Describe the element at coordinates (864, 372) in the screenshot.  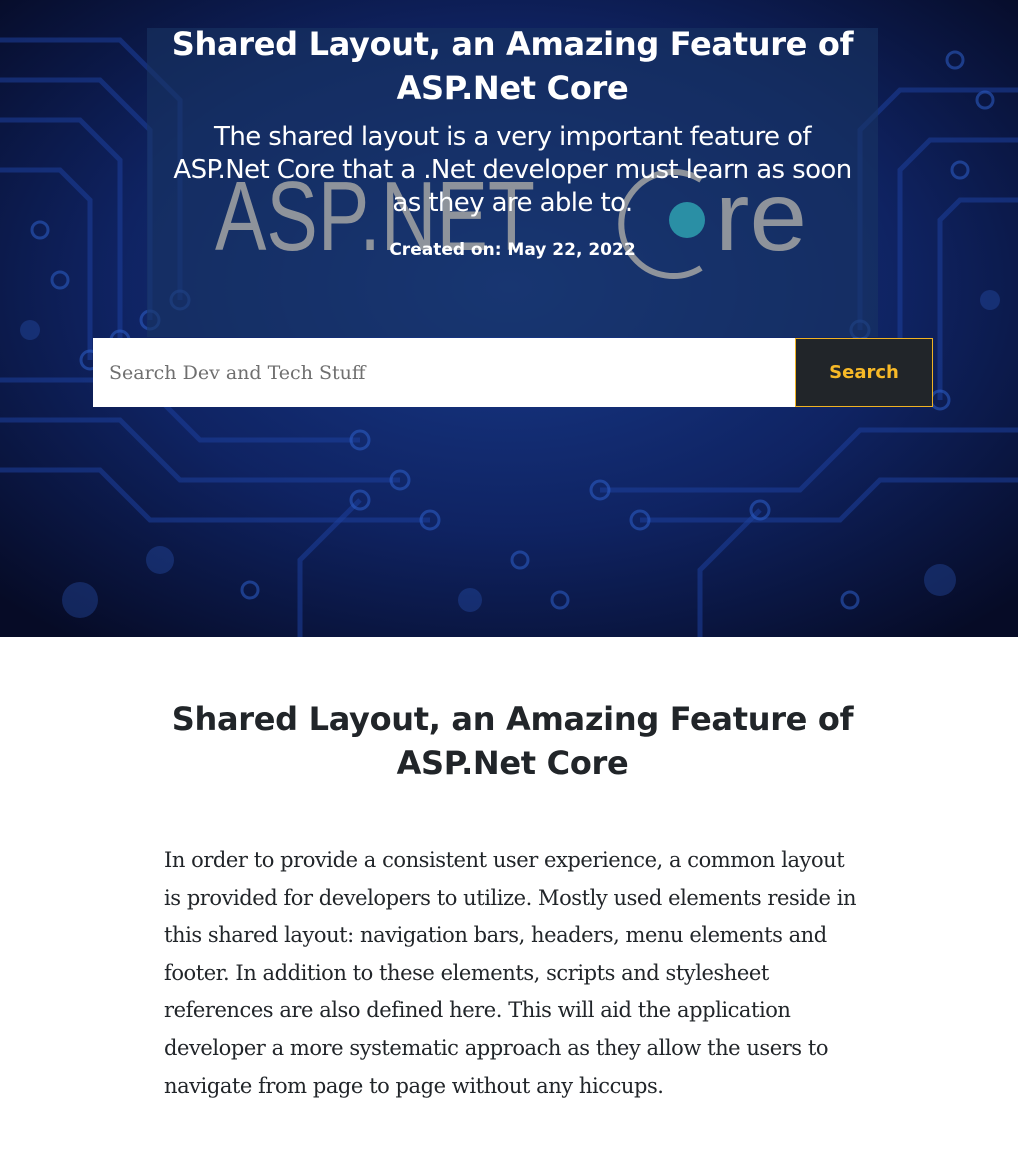
I see `search-button: Search` at that location.